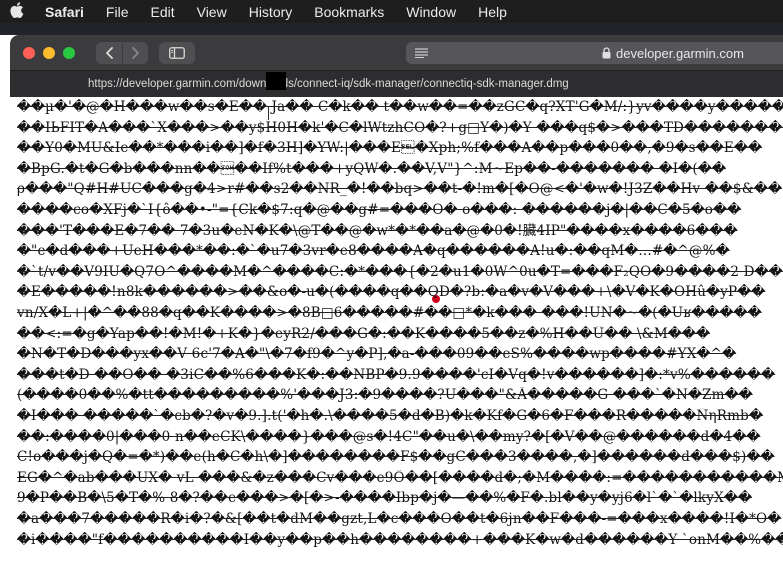 This screenshot has height=561, width=783. Describe the element at coordinates (29, 53) in the screenshot. I see `close-window-button` at that location.